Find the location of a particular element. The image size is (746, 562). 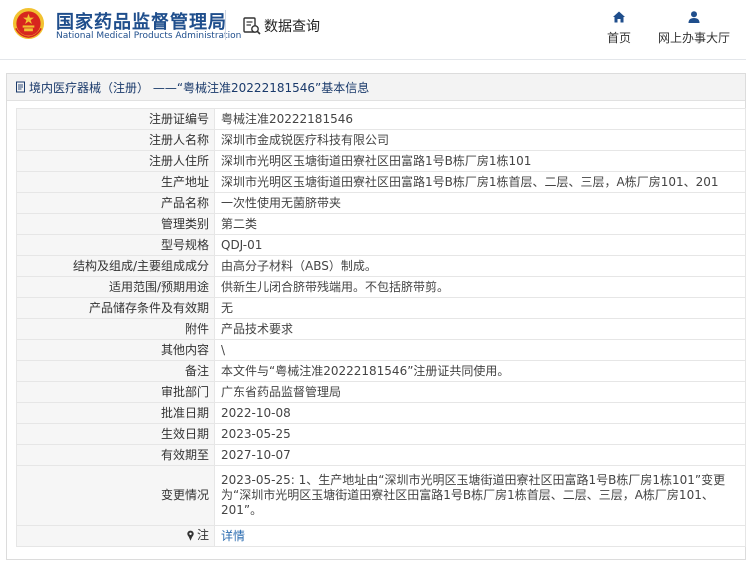

table-row: 注册人住所 深圳市光明区玉塘街道田寮社区田富路1号B栋厂房1栋101 is located at coordinates (381, 161).